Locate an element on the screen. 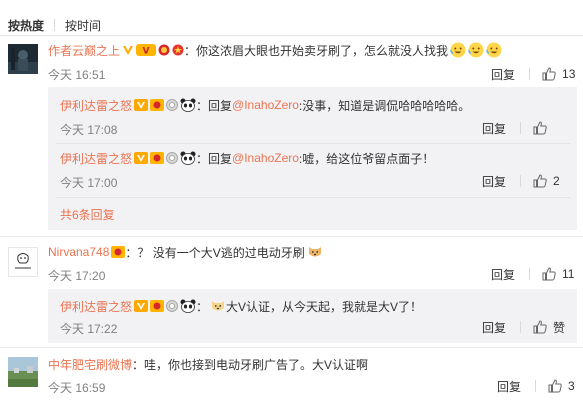  reply-text: :没事，知道是调侃哈哈哈哈哈。 is located at coordinates (384, 105).